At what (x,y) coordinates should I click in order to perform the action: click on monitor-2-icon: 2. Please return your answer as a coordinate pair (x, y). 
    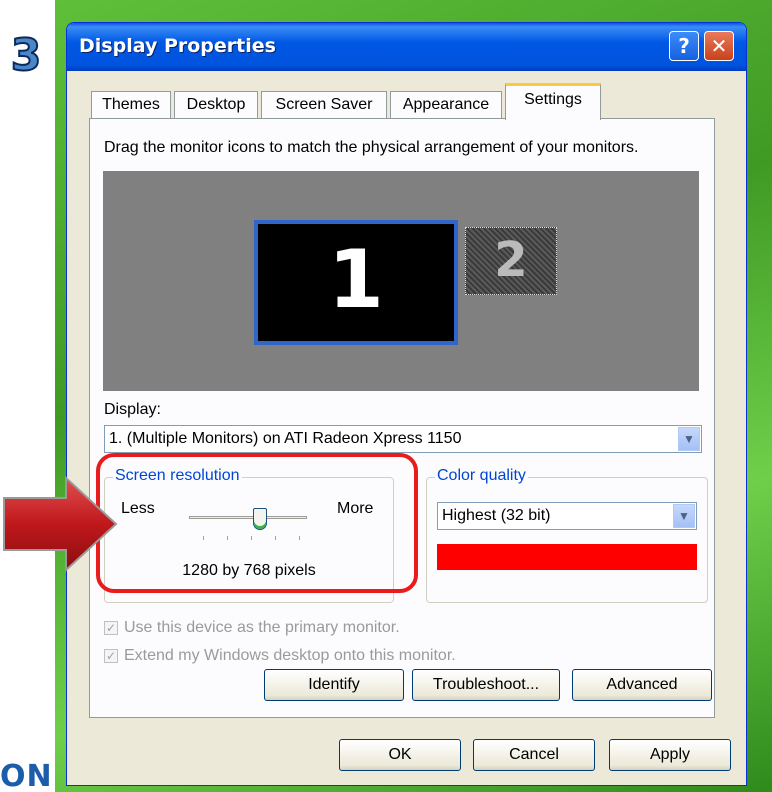
    Looking at the image, I should click on (511, 261).